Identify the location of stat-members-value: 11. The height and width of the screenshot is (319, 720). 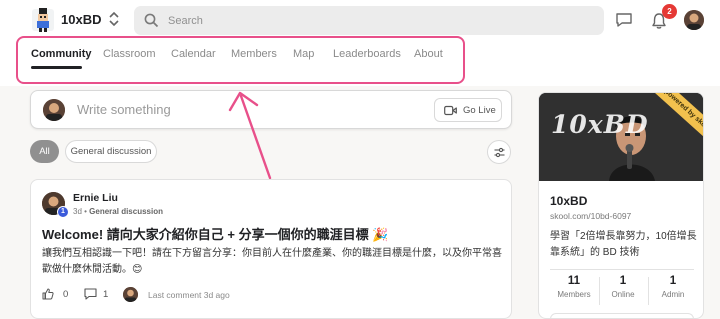
(574, 281).